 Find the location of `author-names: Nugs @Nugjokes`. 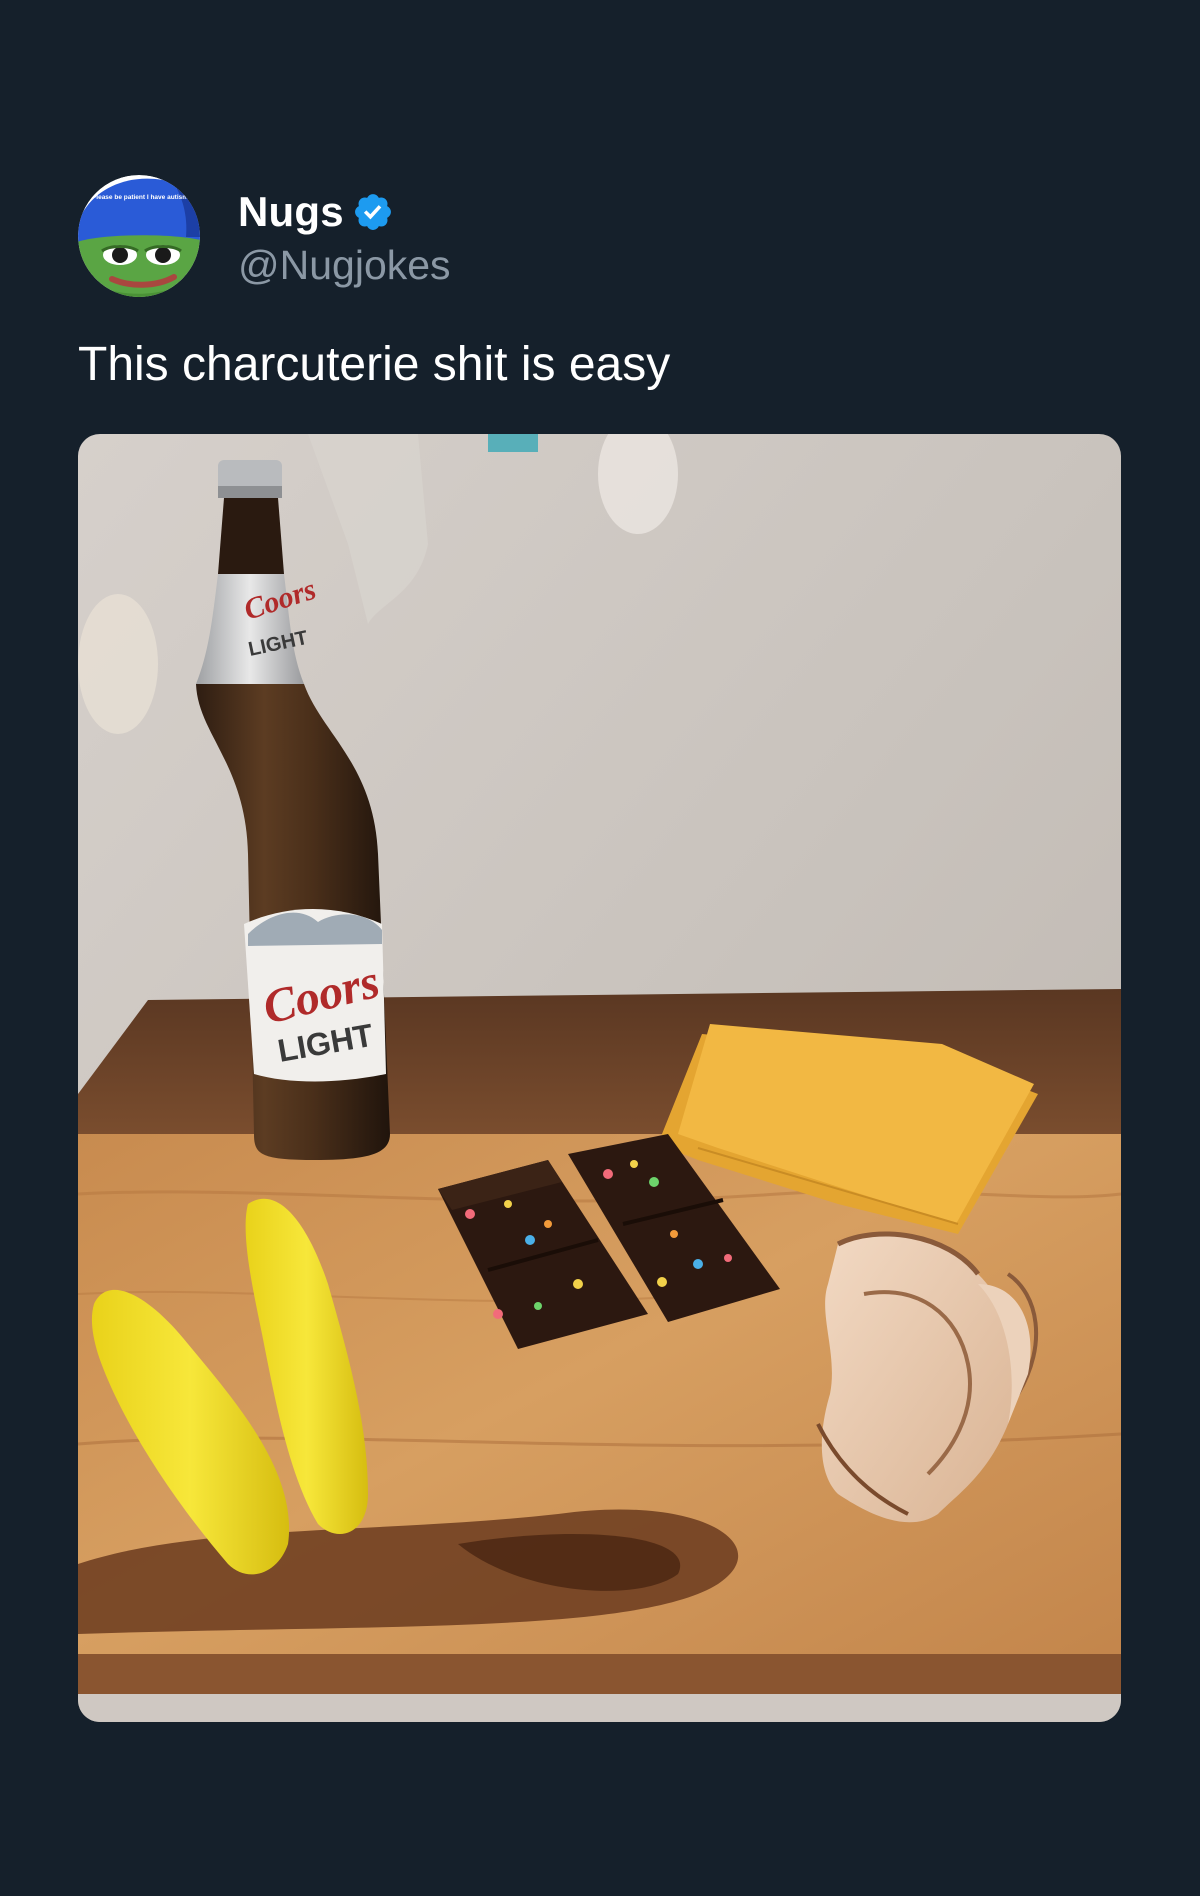

author-names: Nugs @Nugjokes is located at coordinates (344, 236).